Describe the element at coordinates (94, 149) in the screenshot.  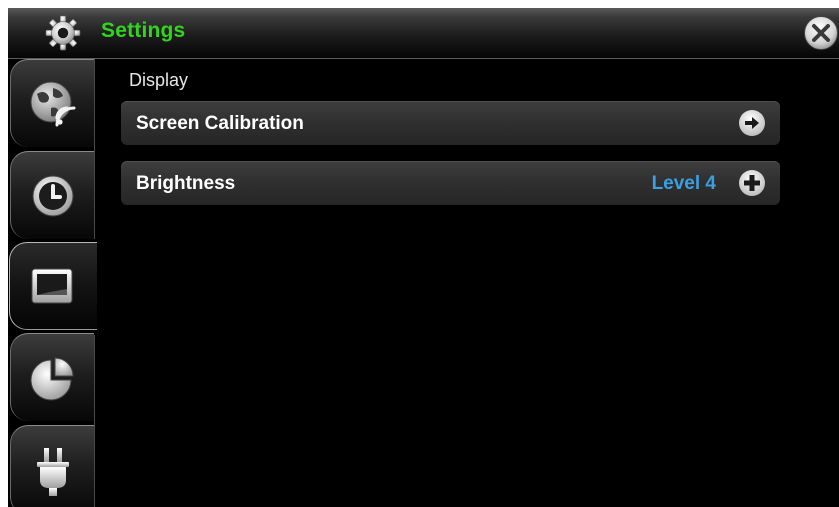
I see `sidebar-divider-top` at that location.